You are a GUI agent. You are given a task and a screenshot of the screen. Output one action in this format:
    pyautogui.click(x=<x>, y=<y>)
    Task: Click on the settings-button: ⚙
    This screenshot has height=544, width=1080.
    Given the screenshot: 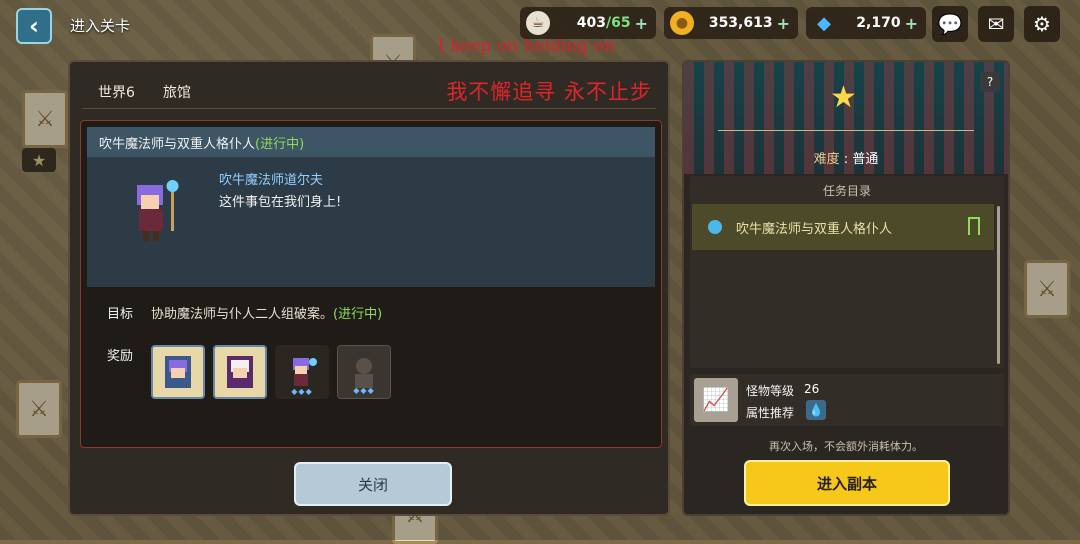 What is the action you would take?
    pyautogui.click(x=1042, y=24)
    